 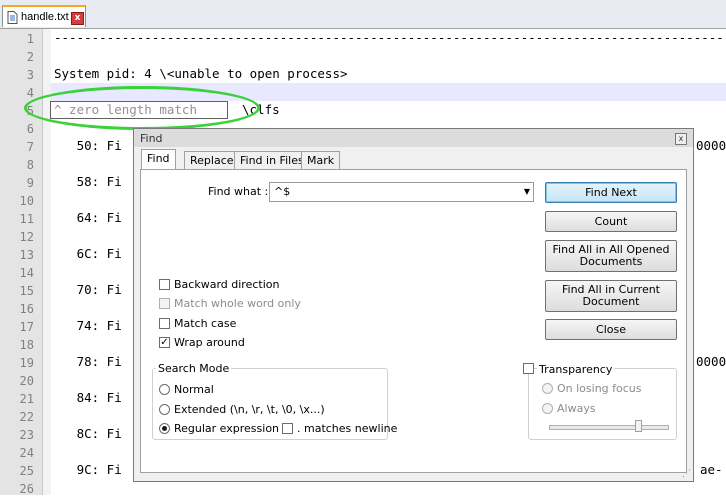 I want to click on line-number: 22, so click(x=26, y=417).